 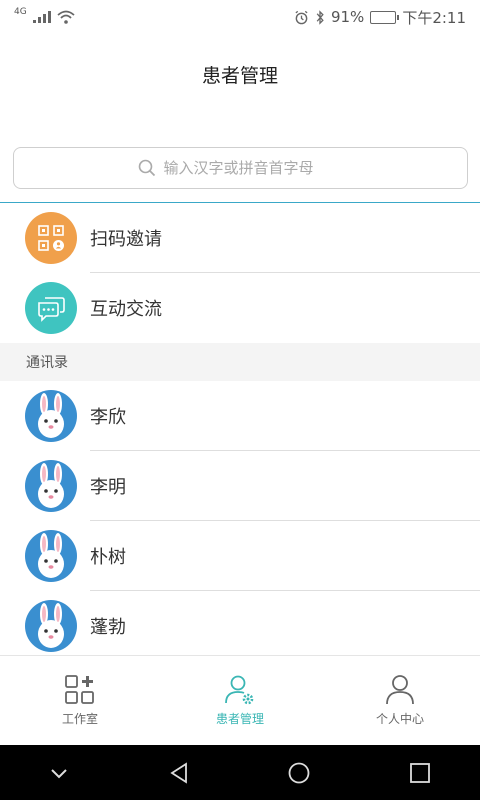 What do you see at coordinates (239, 719) in the screenshot?
I see `tab-label: 患者管理` at bounding box center [239, 719].